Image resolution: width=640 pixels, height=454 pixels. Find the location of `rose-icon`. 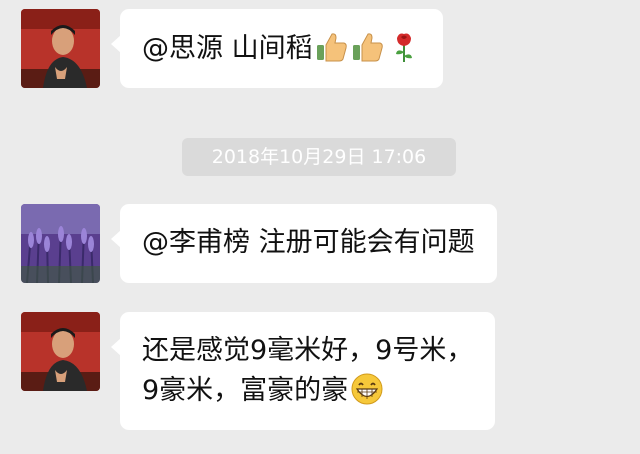

rose-icon is located at coordinates (404, 47).